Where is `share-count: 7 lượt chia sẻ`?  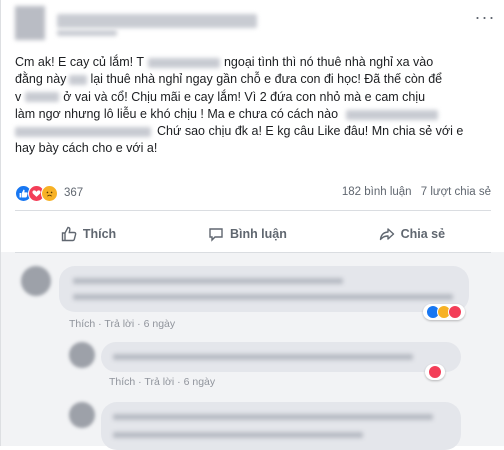
share-count: 7 lượt chia sẻ is located at coordinates (456, 192).